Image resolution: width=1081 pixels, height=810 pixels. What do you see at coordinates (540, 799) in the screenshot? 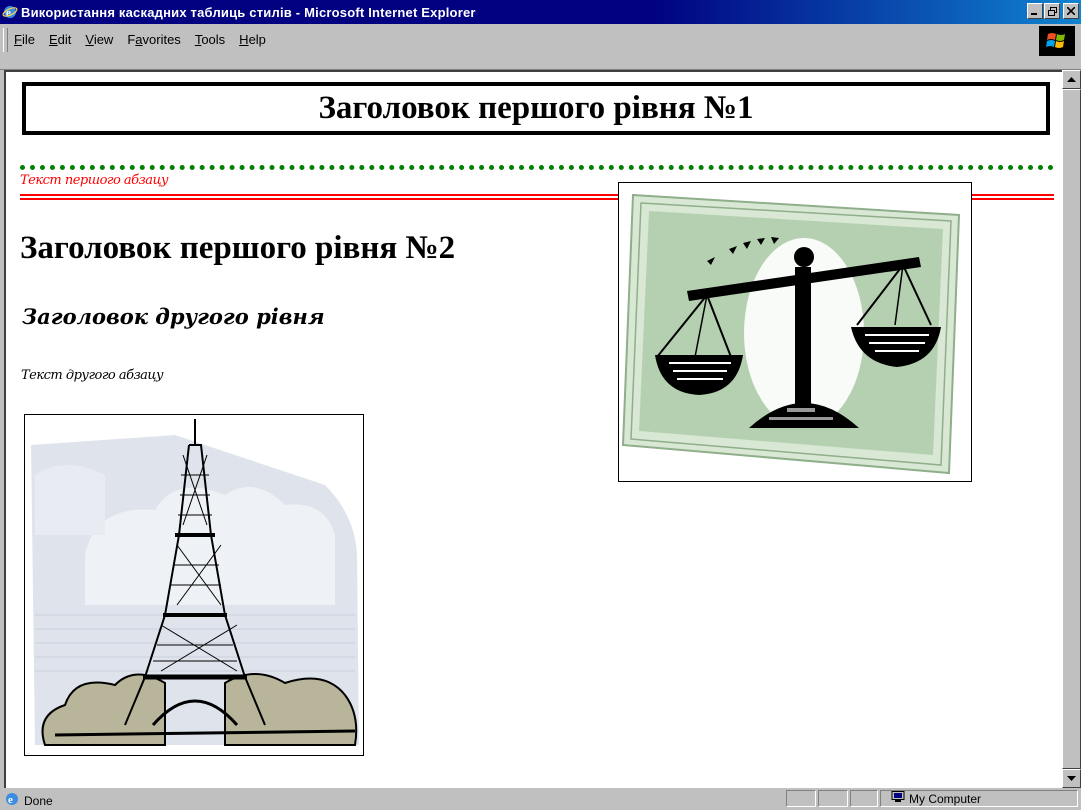
I see `status-bar: e Done My Computer` at bounding box center [540, 799].